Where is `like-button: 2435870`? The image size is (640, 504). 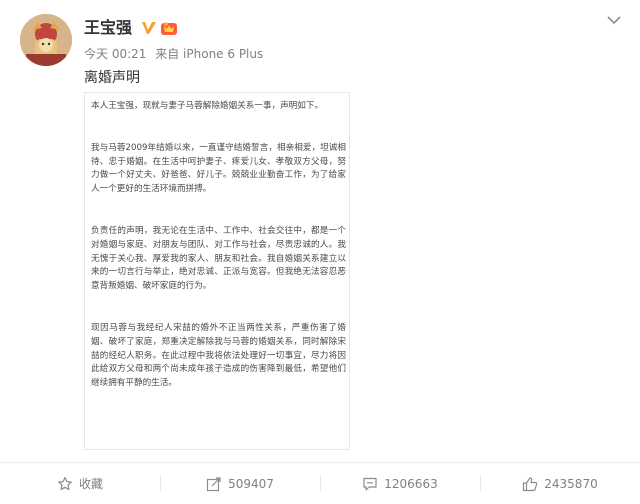
like-button: 2435870 is located at coordinates (560, 483).